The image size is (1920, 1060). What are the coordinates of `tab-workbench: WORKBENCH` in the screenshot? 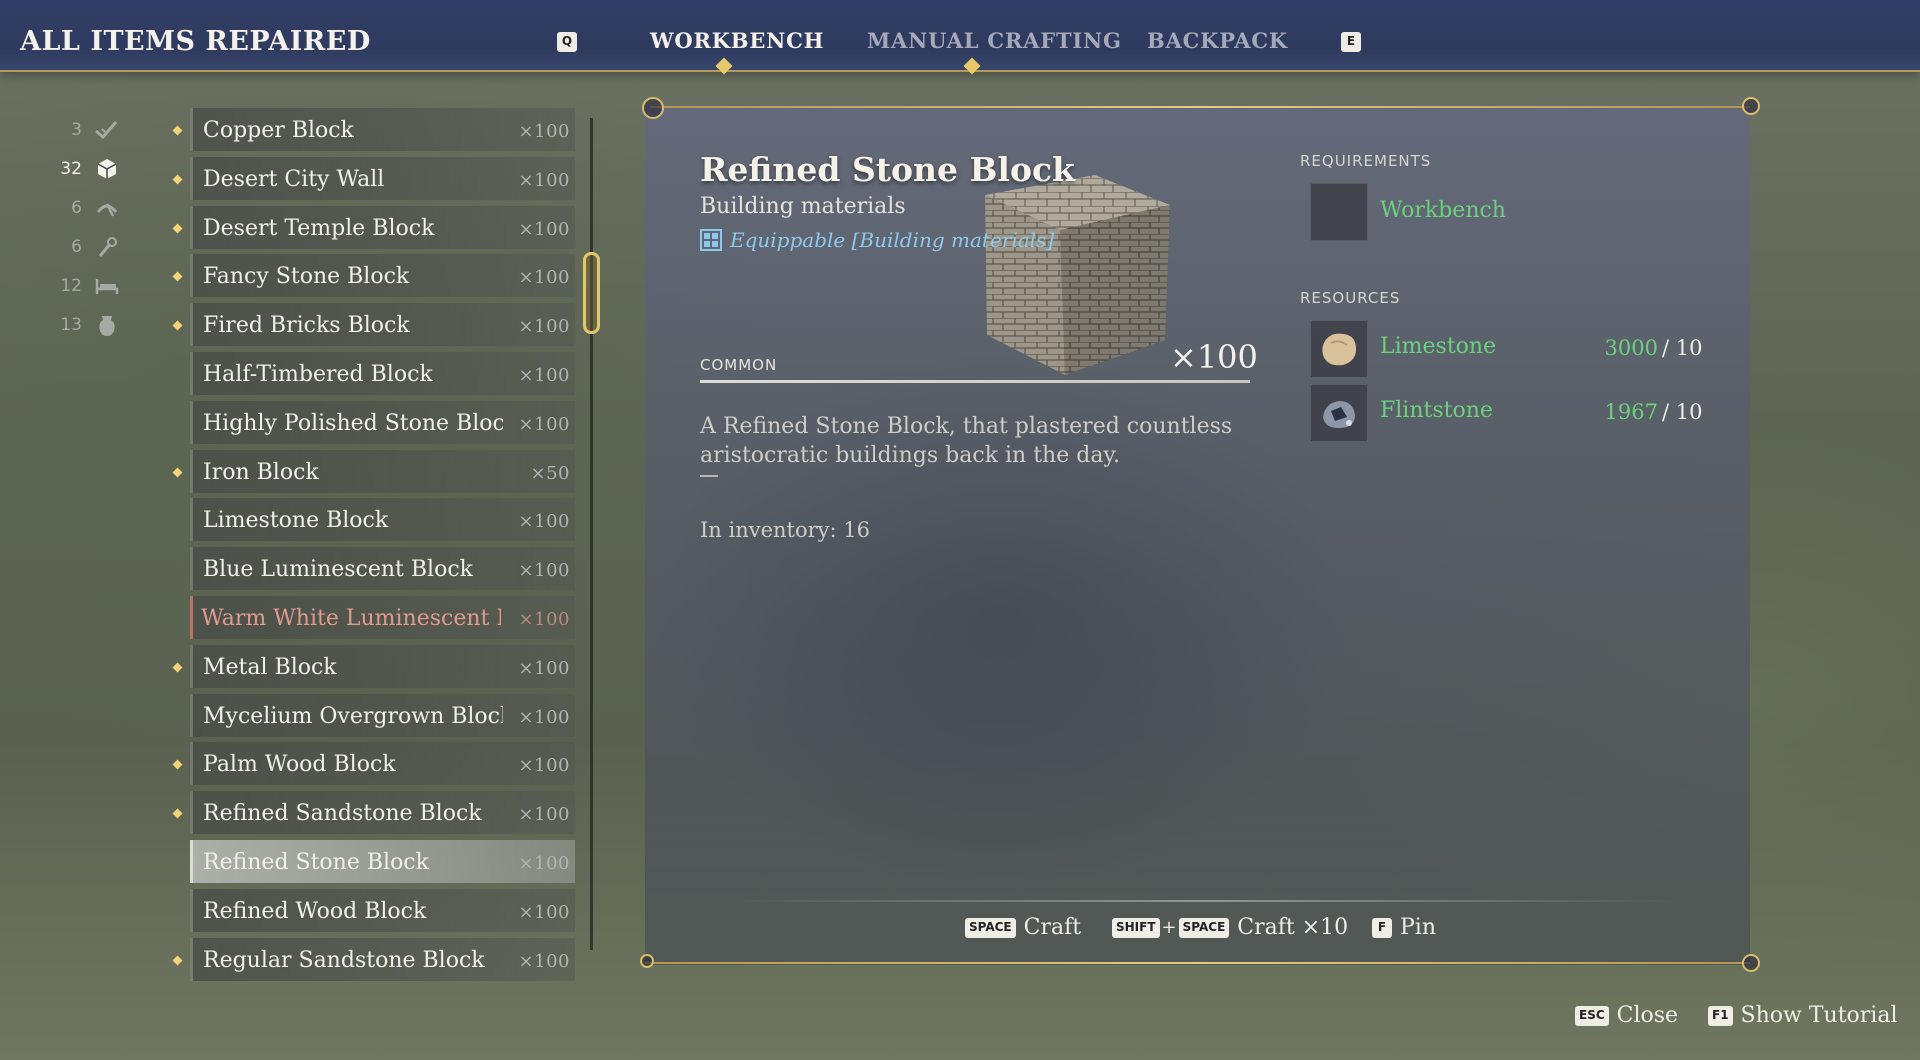 It's located at (737, 40).